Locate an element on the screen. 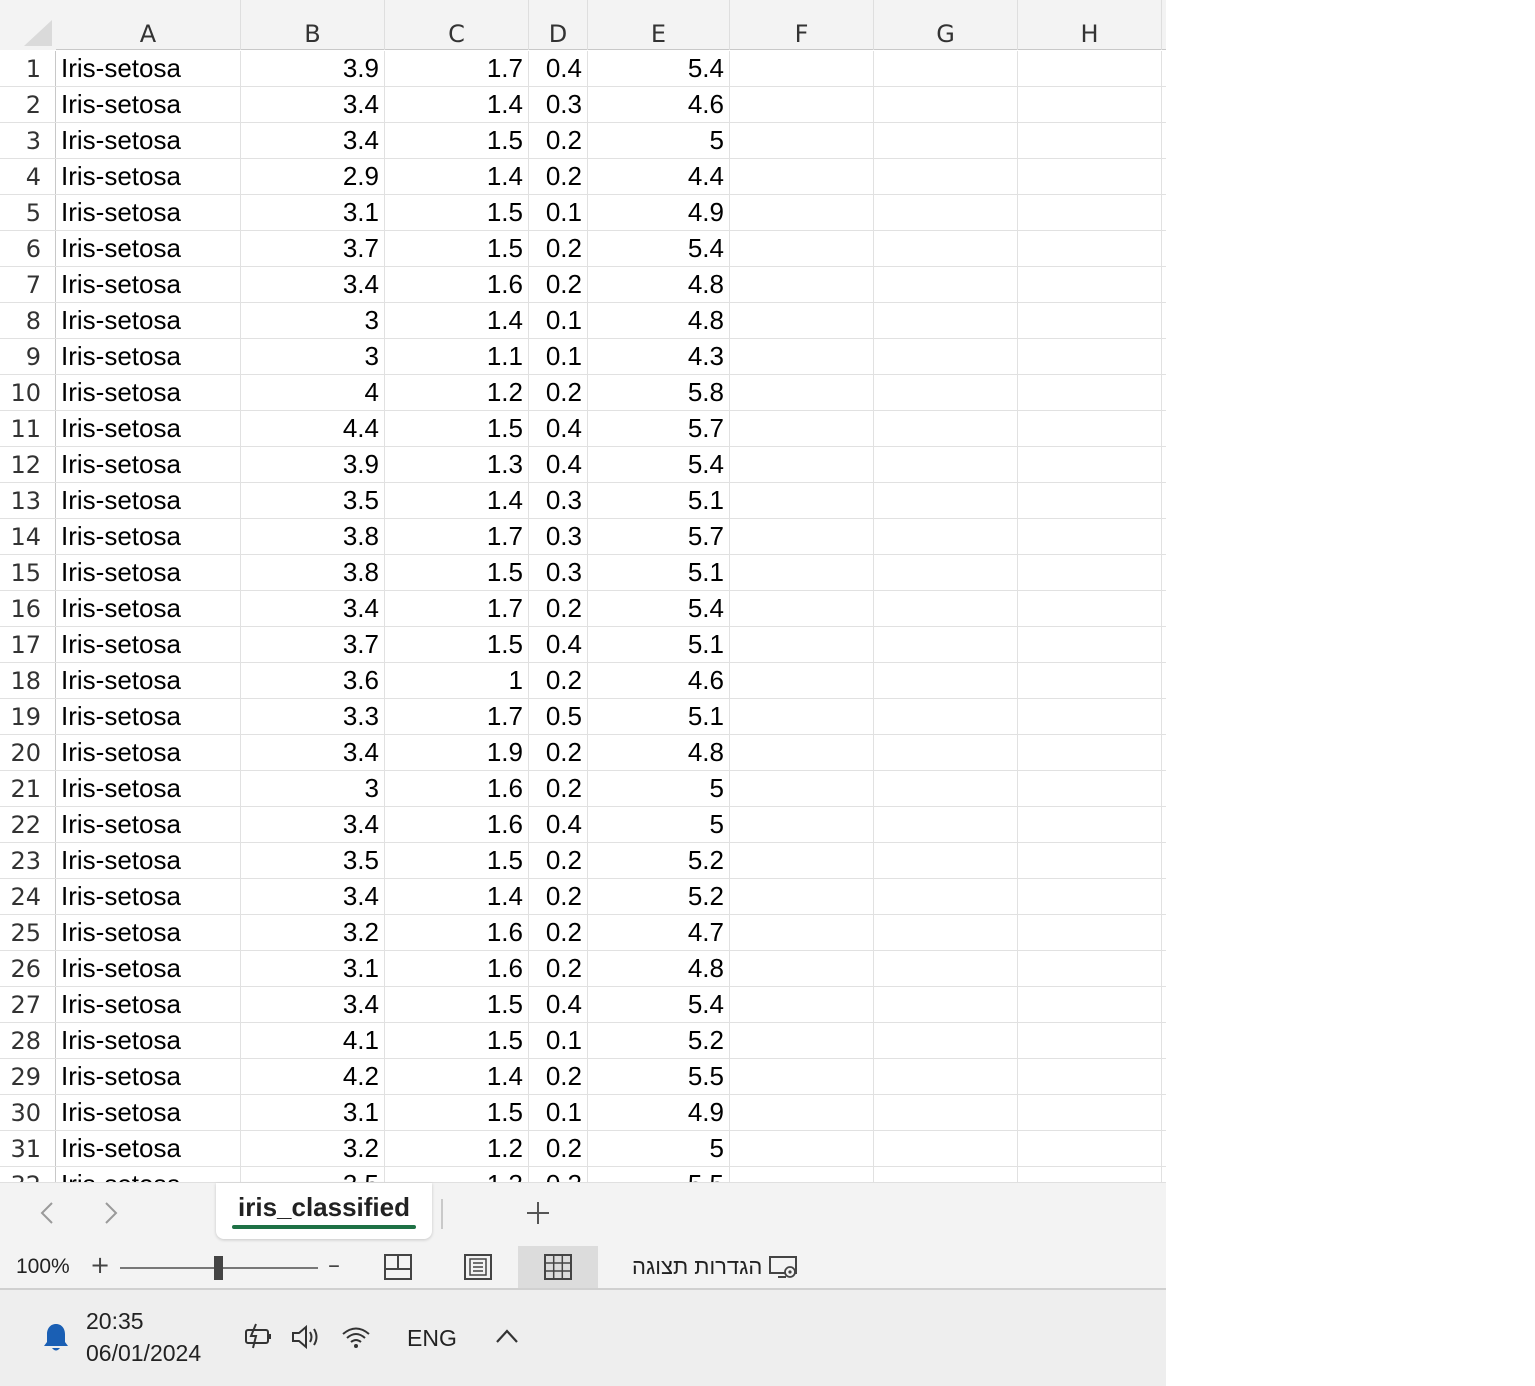  cell-c10: 1.2 is located at coordinates (457, 392).